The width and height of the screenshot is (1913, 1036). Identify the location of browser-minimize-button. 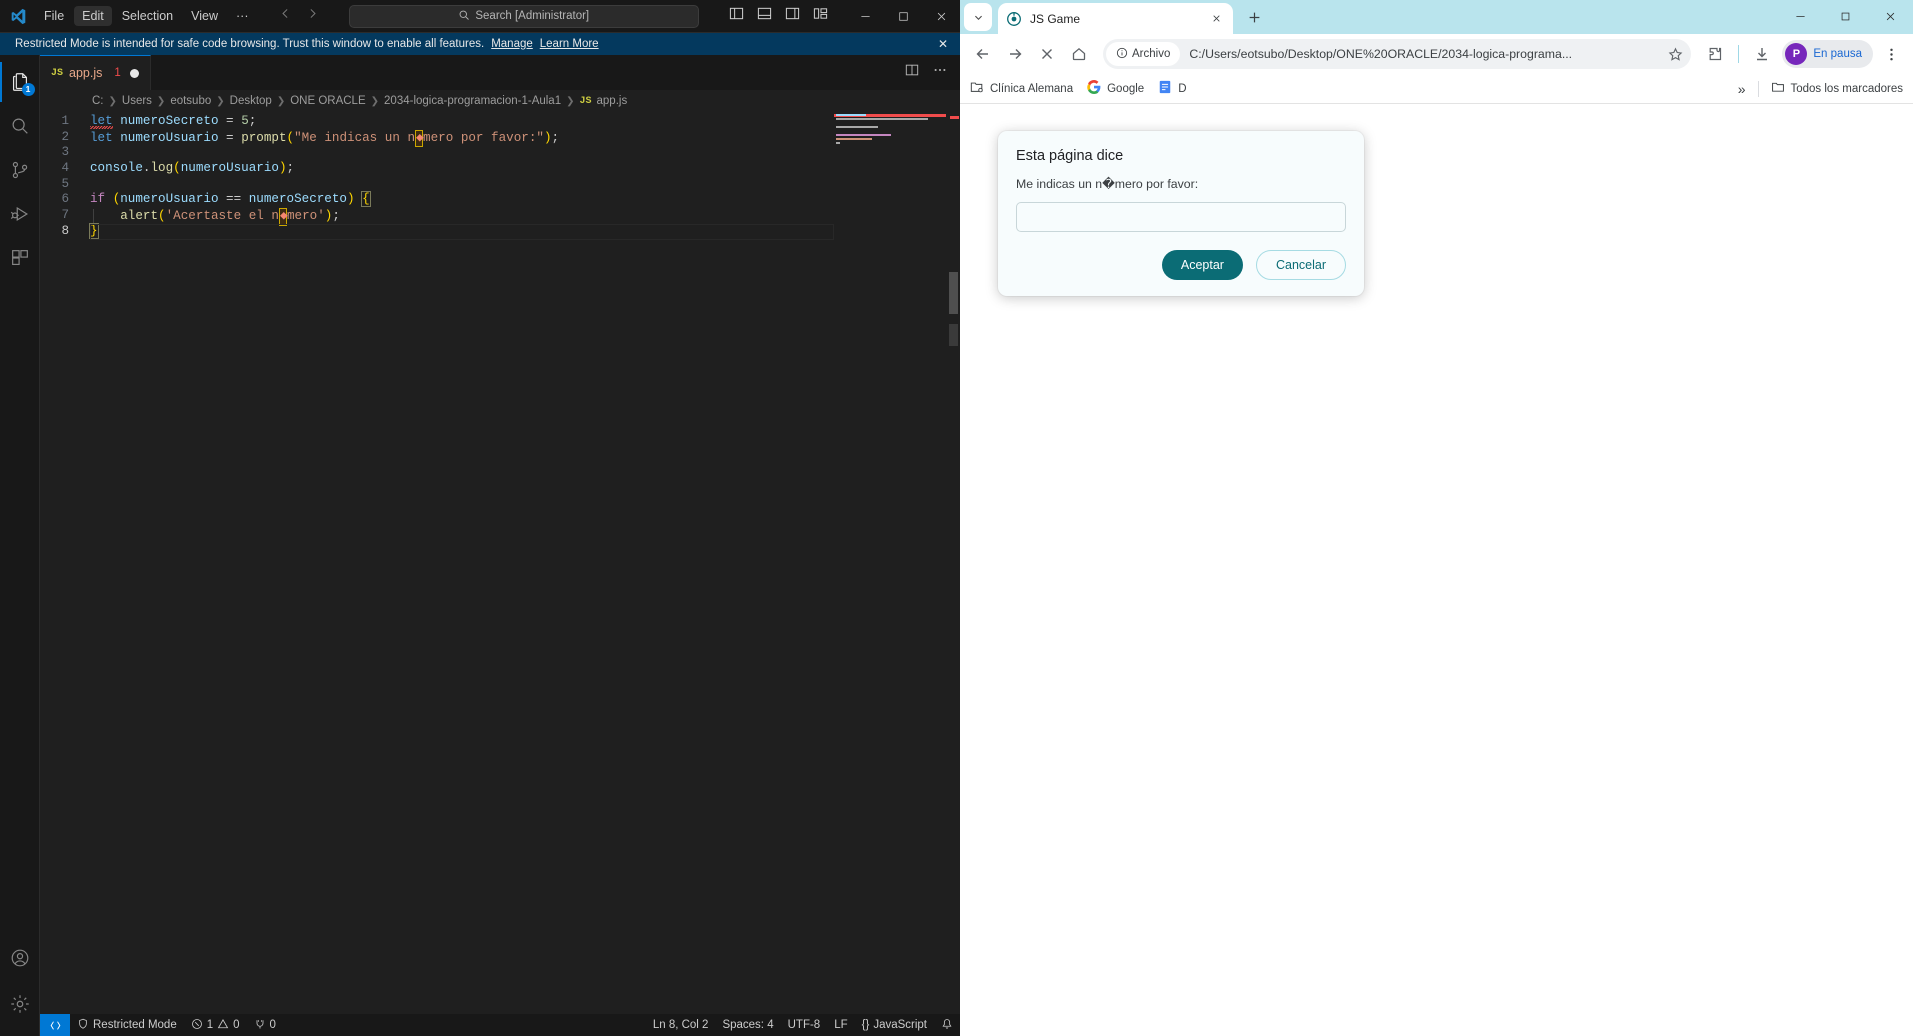
(1800, 16).